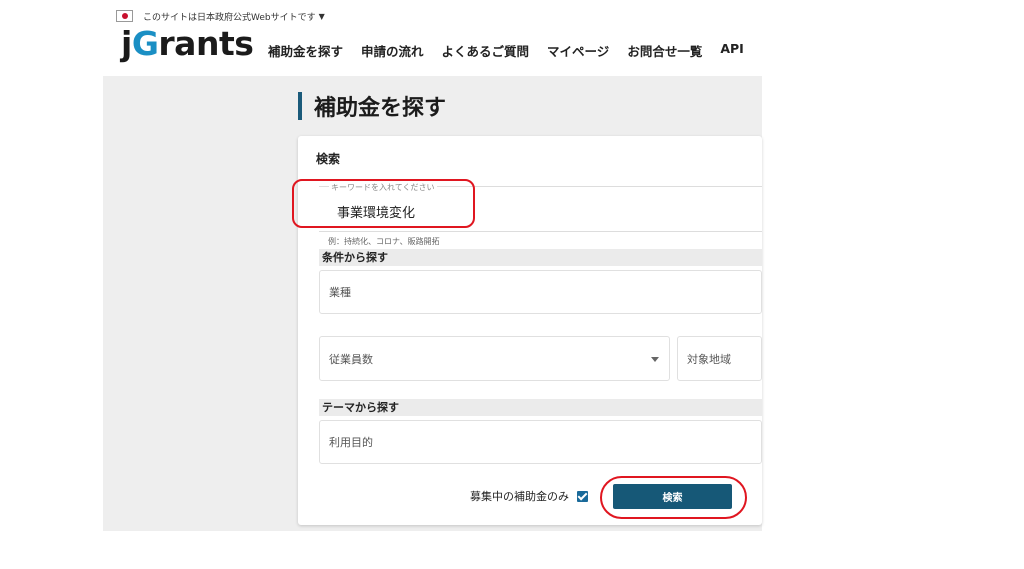 This screenshot has width=1024, height=569. Describe the element at coordinates (578, 50) in the screenshot. I see `nav-item-mypage: マイページ` at that location.